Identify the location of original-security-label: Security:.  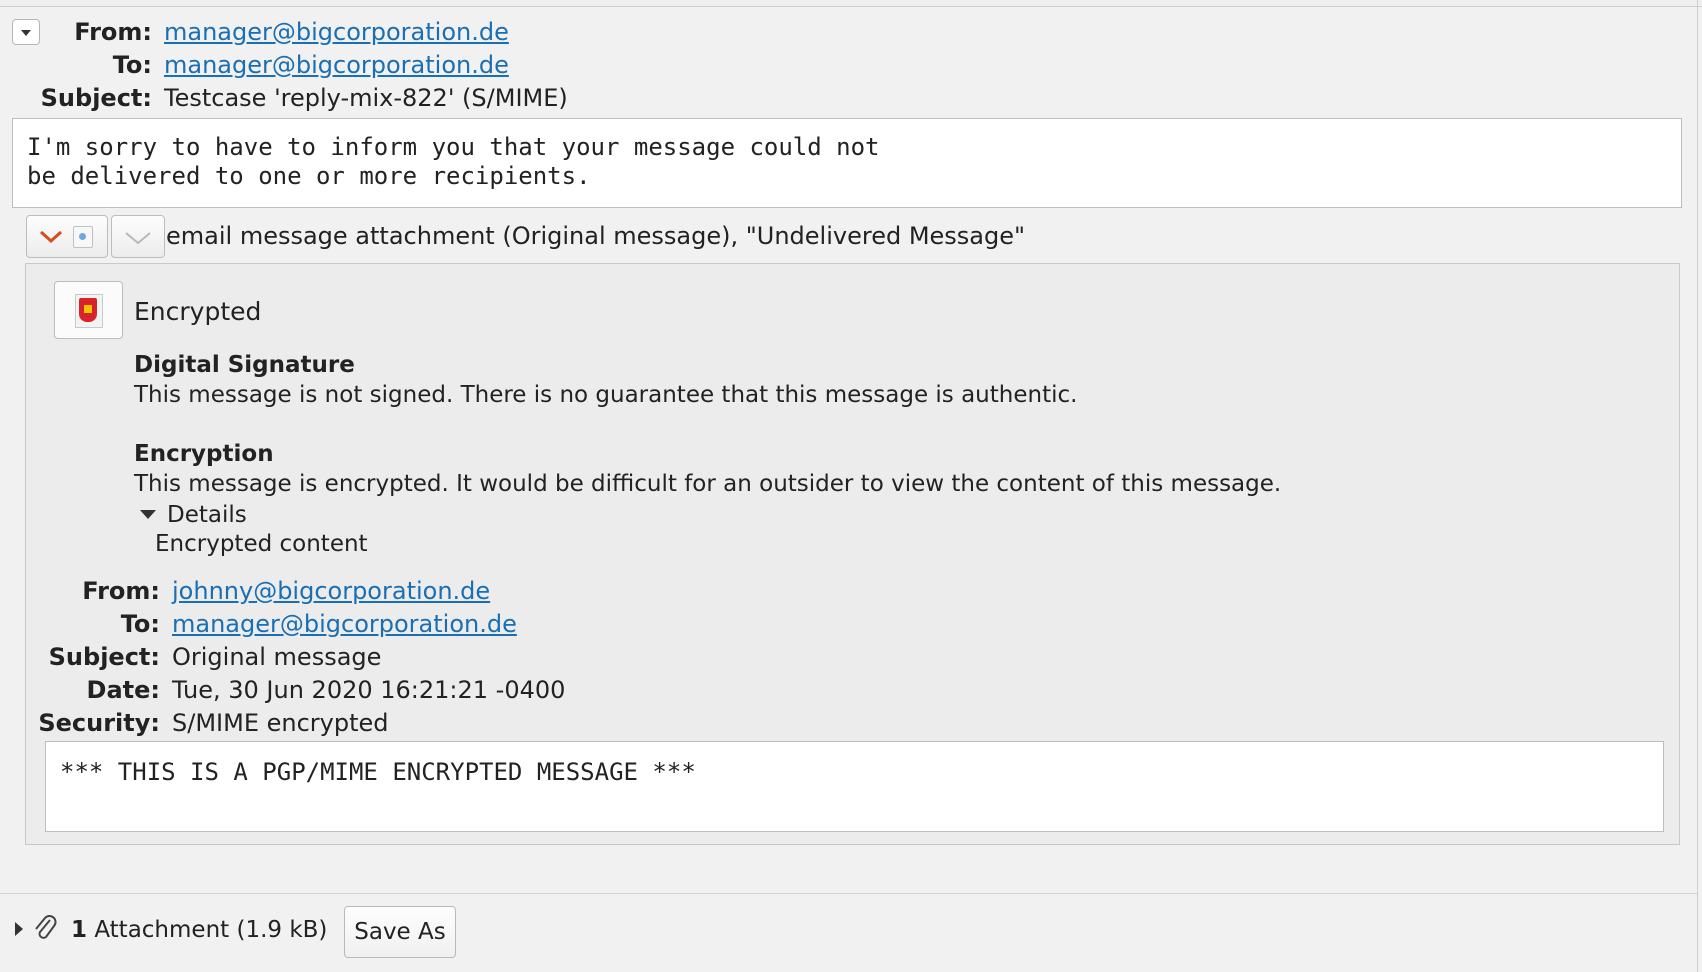
(99, 723).